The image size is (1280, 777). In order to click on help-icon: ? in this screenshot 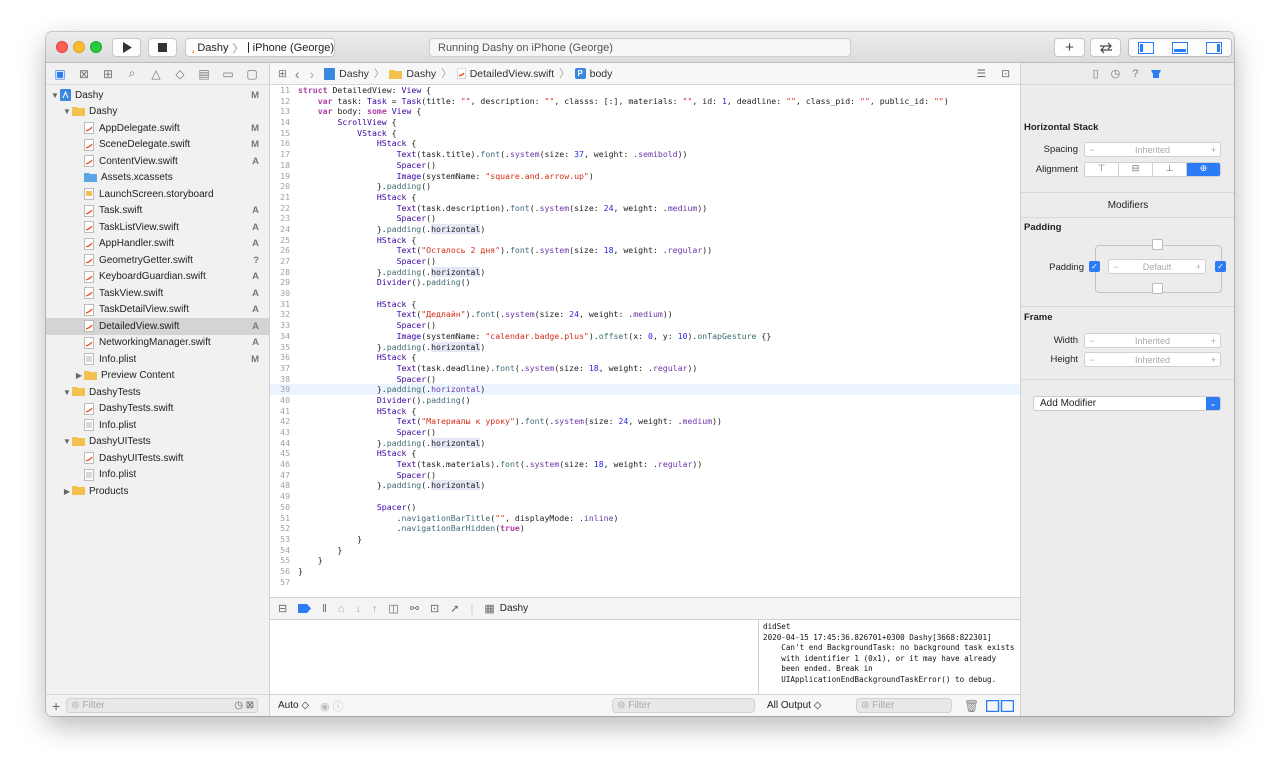, I will do `click(1135, 74)`.